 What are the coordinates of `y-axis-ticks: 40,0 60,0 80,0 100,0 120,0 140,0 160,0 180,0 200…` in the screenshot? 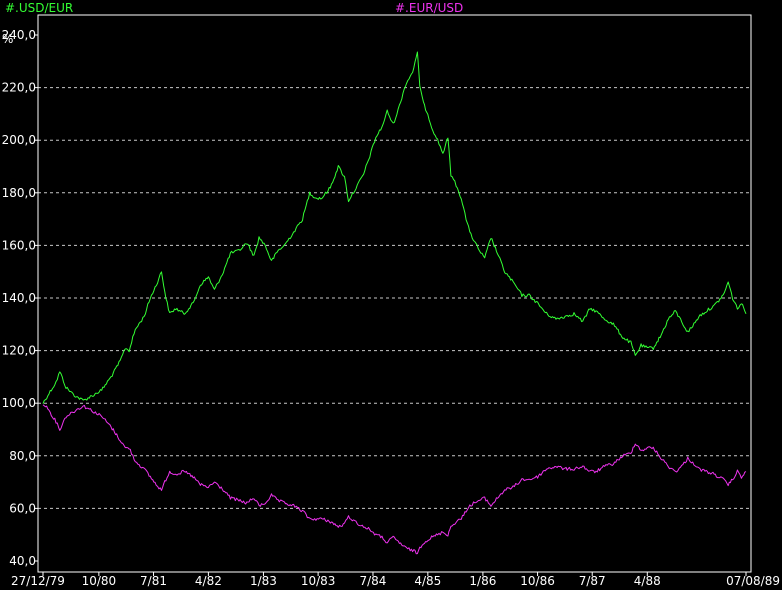 It's located at (20, 298).